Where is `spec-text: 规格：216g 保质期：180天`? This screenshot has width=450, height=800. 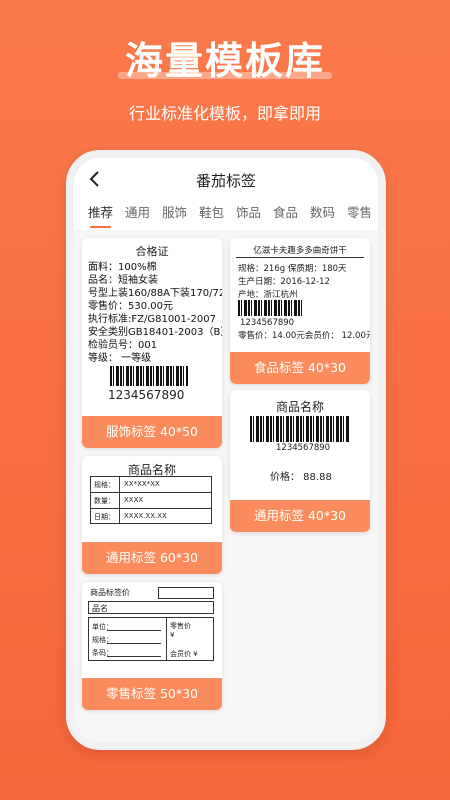 spec-text: 规格：216g 保质期：180天 is located at coordinates (292, 269).